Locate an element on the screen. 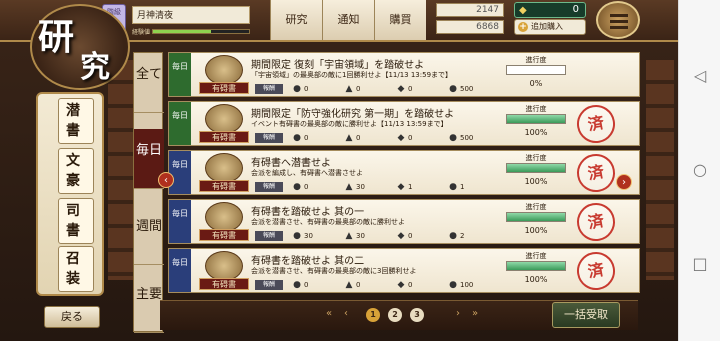 Image resolution: width=720 pixels, height=341 pixels. first-page-icon: « is located at coordinates (329, 313).